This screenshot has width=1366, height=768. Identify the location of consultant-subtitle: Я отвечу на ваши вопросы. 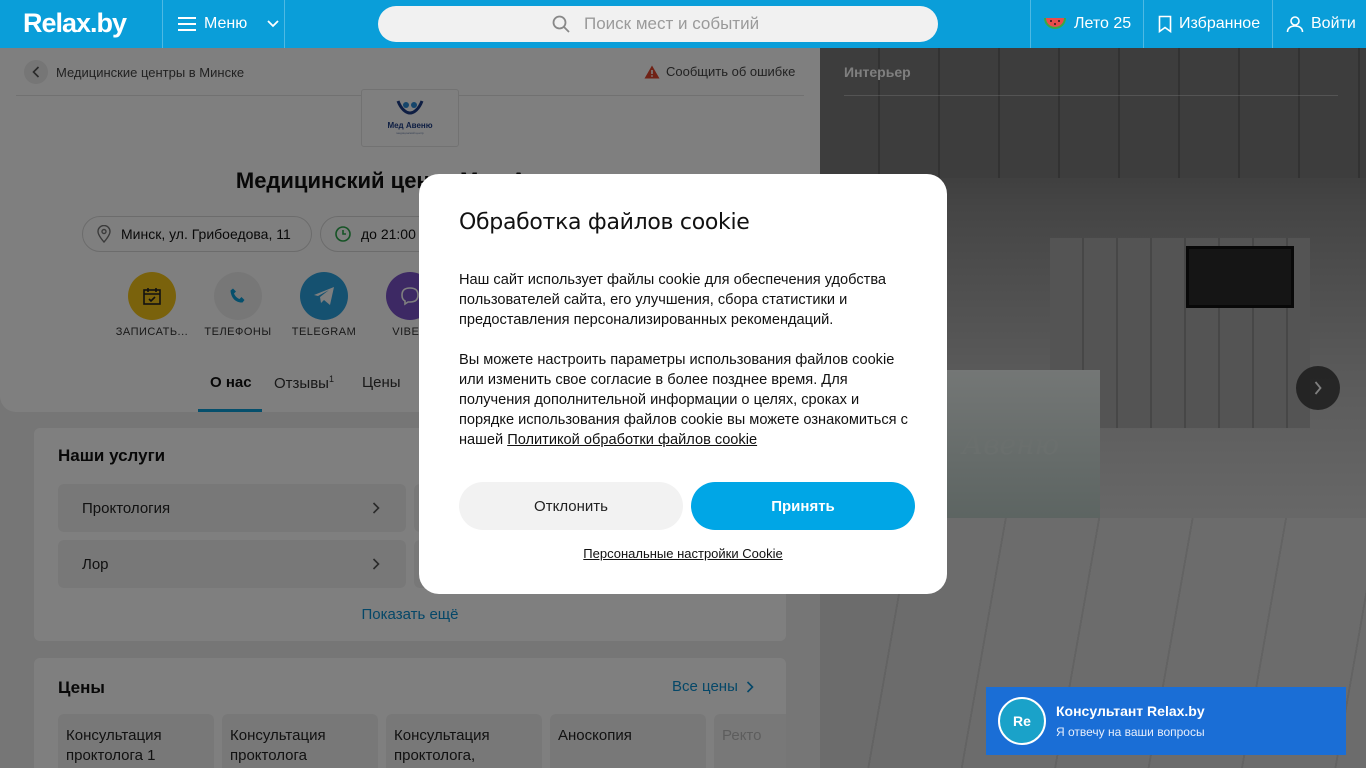
(1130, 732).